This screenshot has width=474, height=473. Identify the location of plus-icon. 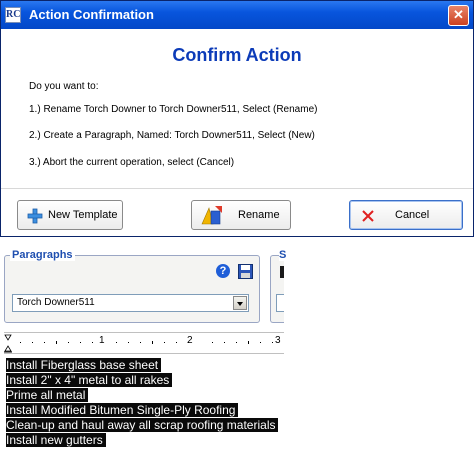
(35, 216).